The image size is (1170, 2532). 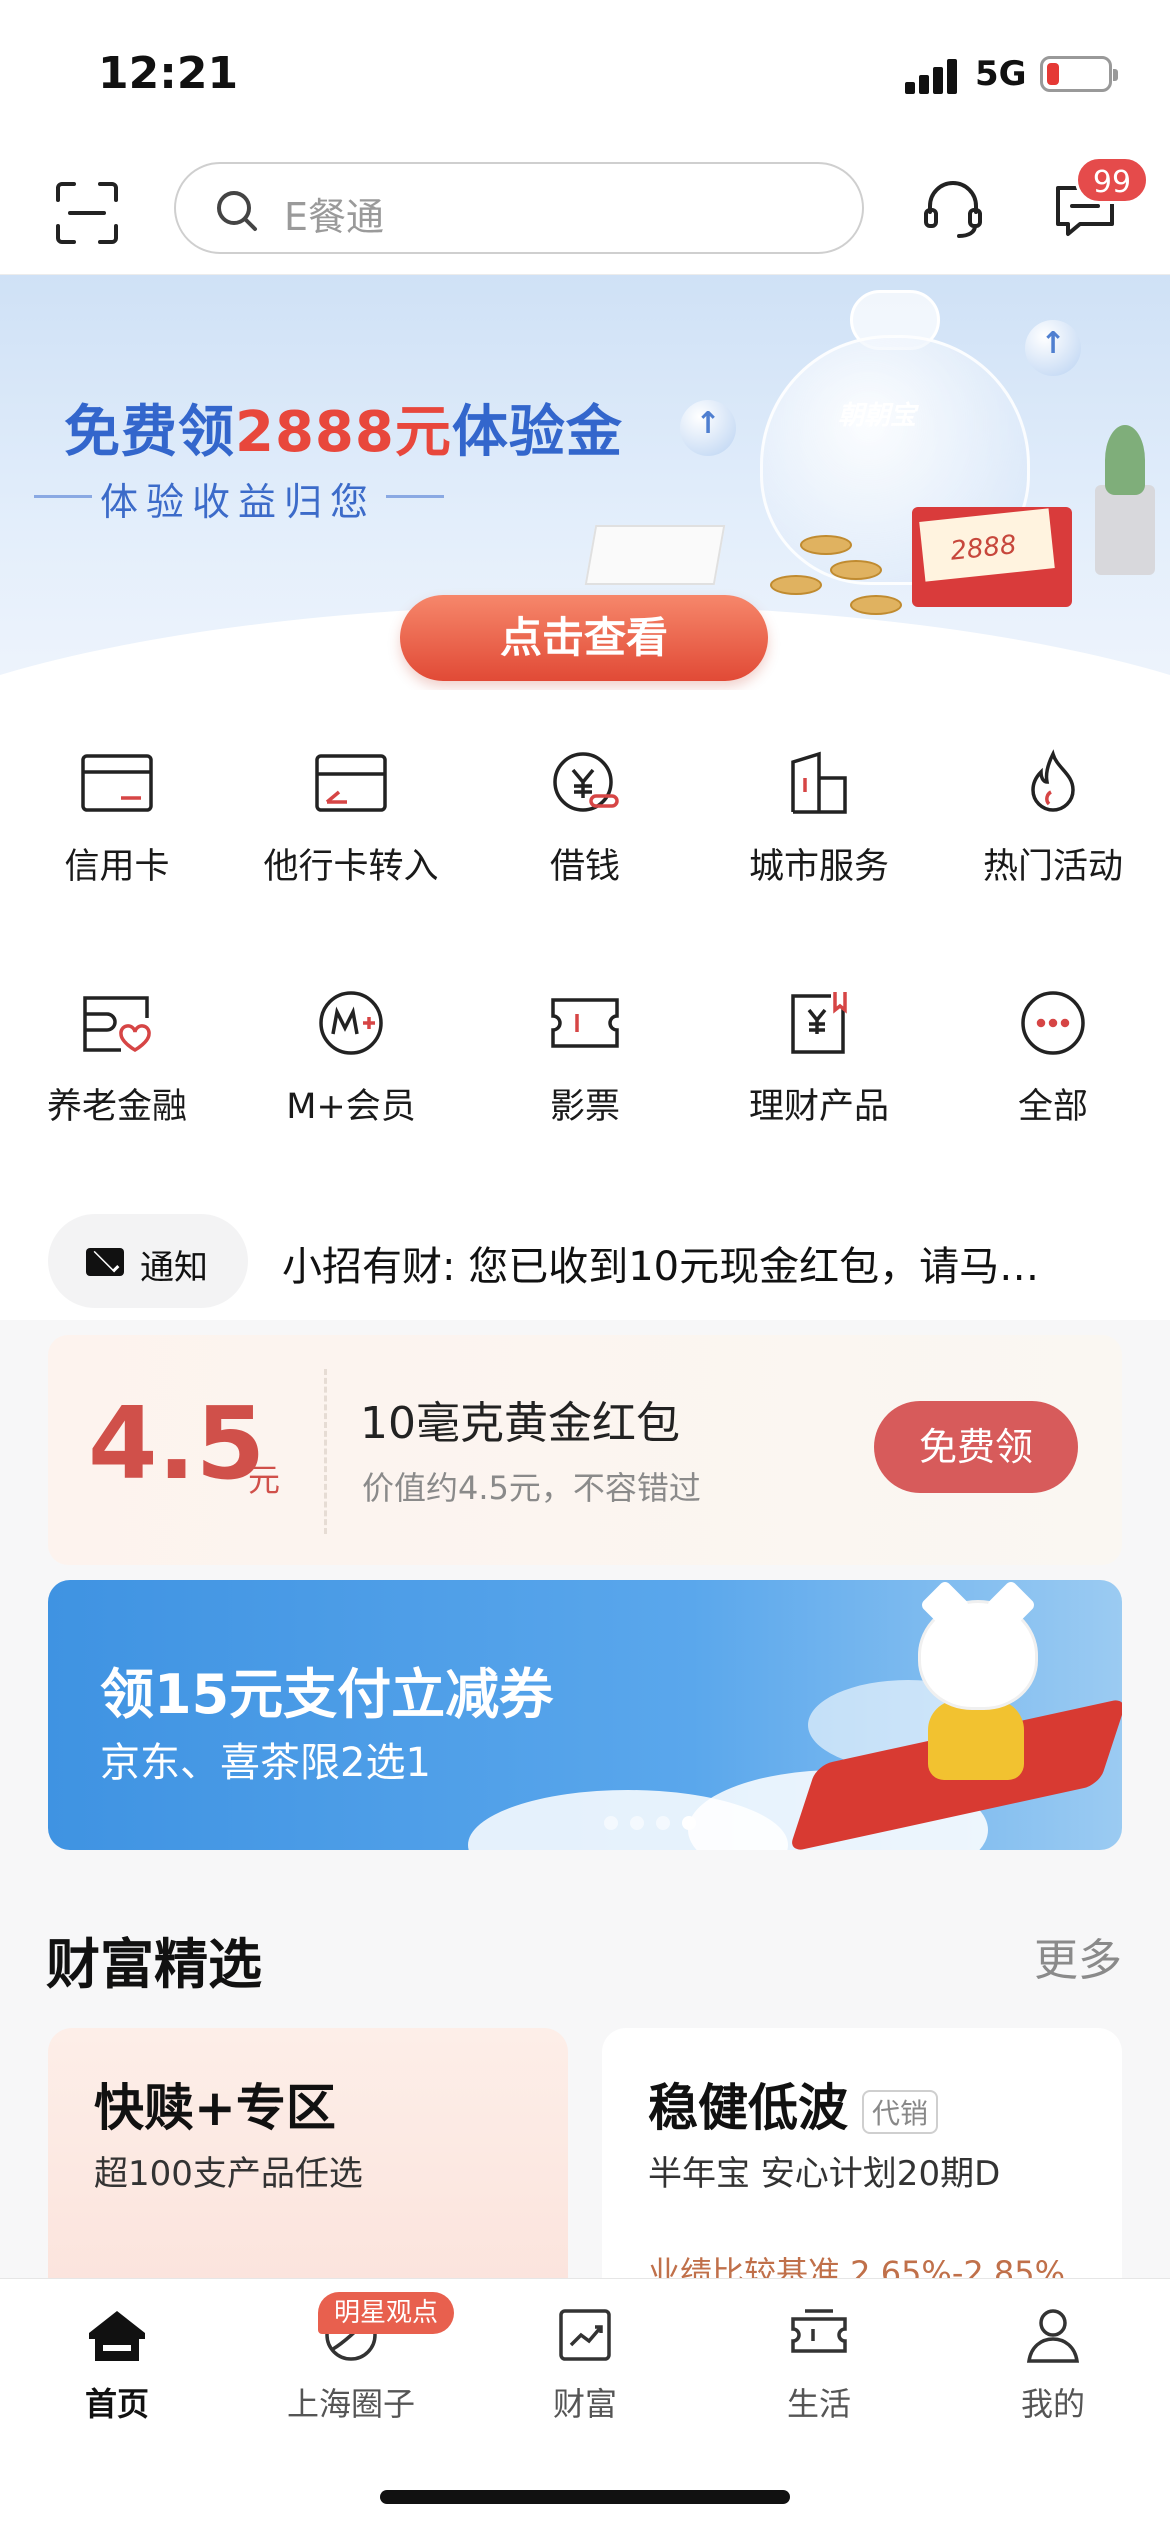 I want to click on more-link: 更多, so click(x=1078, y=1956).